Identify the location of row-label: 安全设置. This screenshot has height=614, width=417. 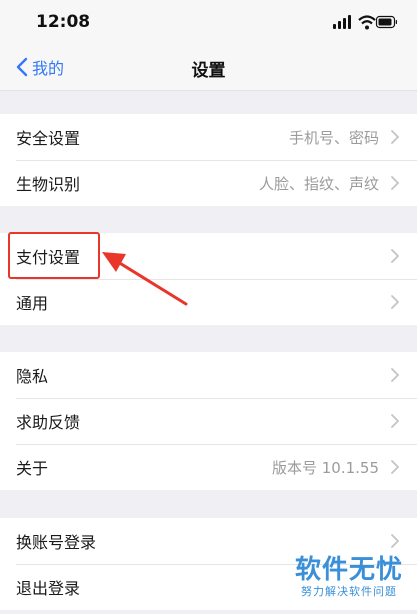
(48, 138).